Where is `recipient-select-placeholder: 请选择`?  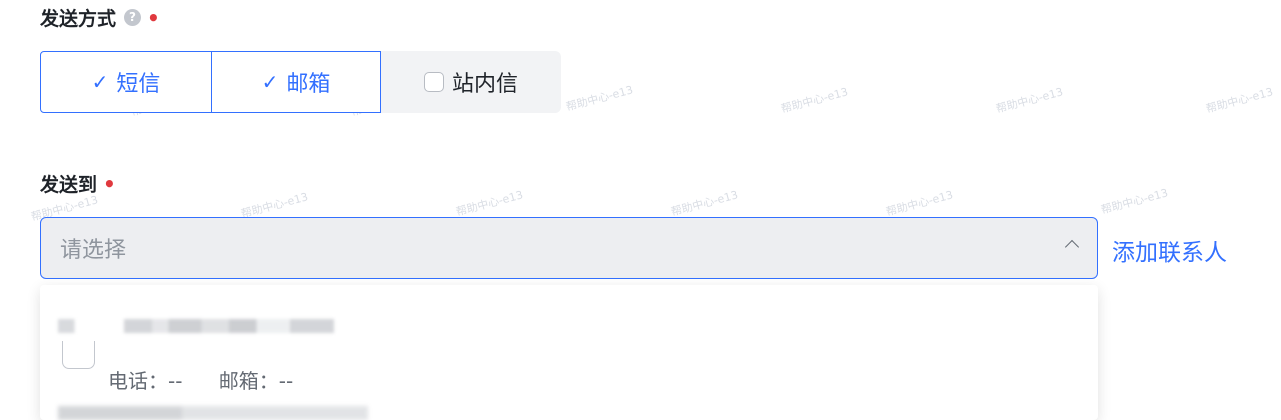 recipient-select-placeholder: 请选择 is located at coordinates (93, 250).